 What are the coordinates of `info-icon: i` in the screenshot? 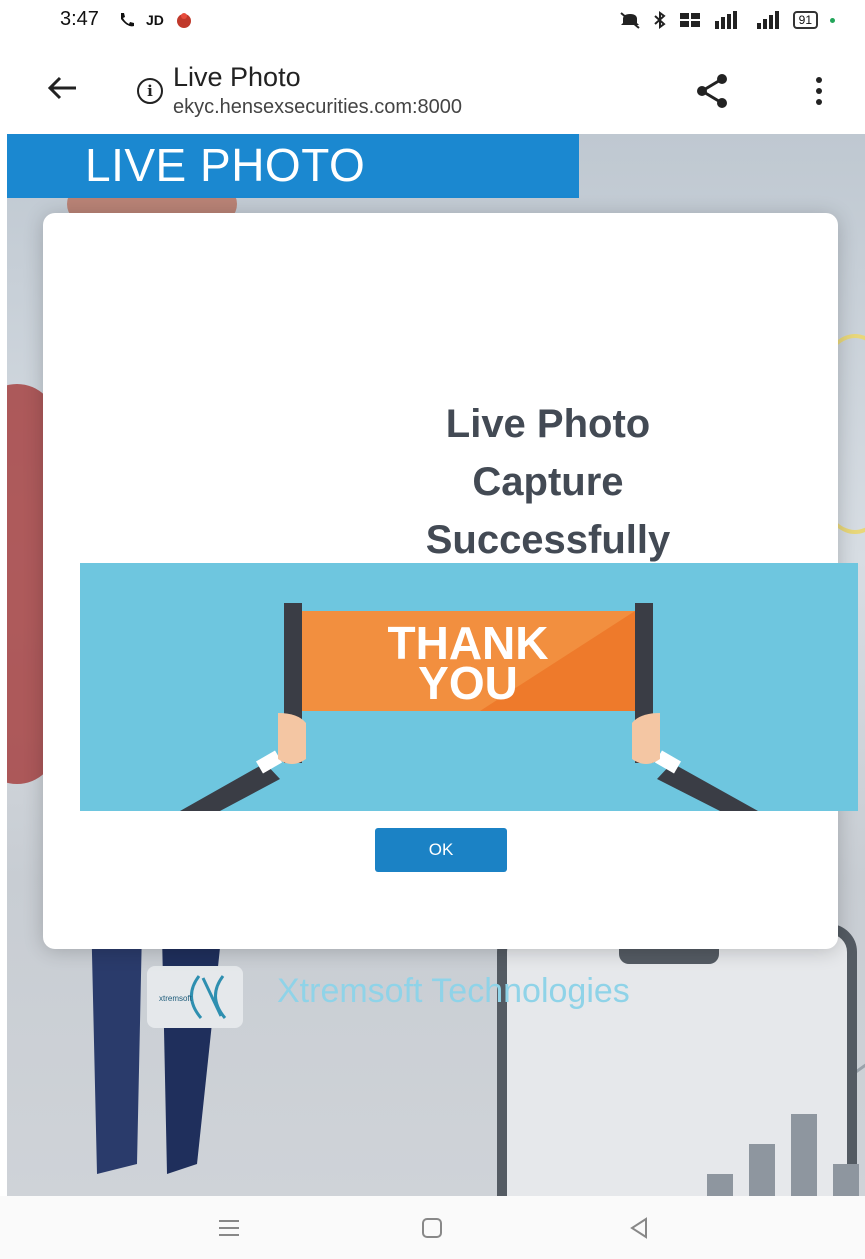 It's located at (150, 91).